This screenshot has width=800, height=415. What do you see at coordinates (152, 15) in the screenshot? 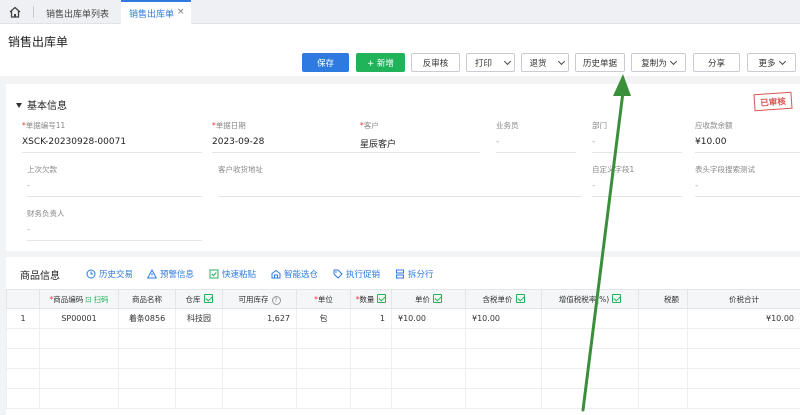
I see `tab-label: 销售出库单` at bounding box center [152, 15].